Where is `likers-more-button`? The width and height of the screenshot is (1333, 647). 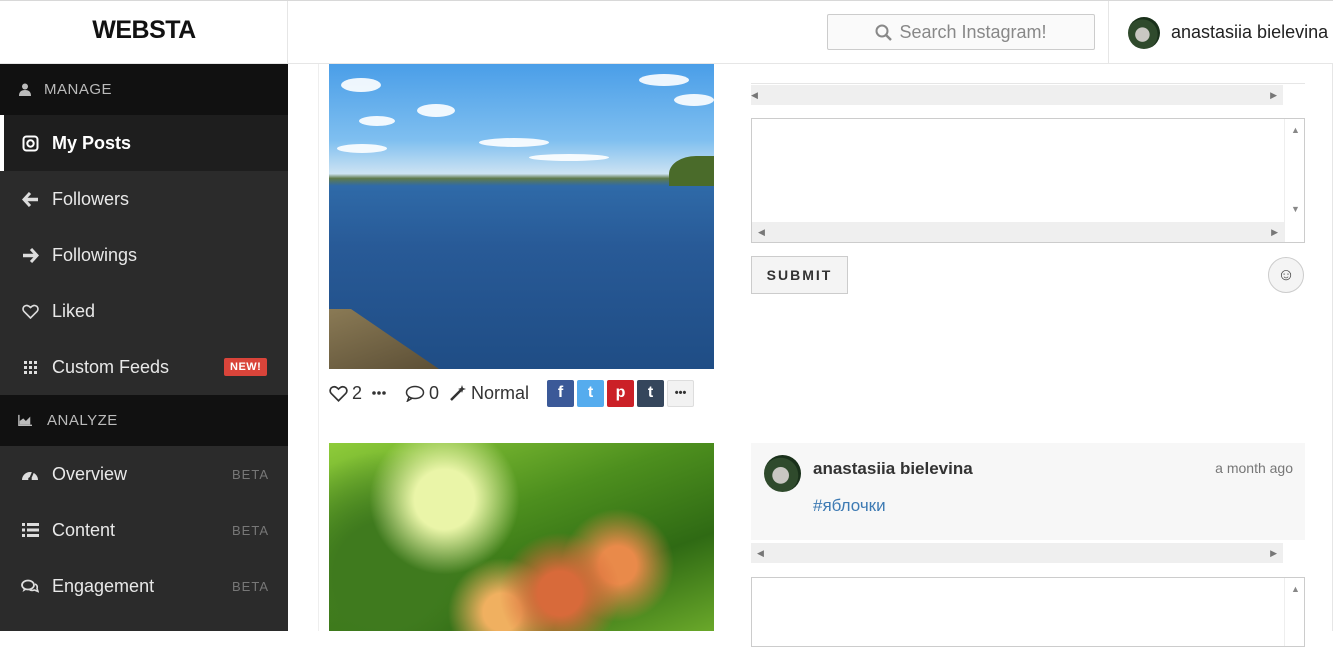
likers-more-button is located at coordinates (381, 393).